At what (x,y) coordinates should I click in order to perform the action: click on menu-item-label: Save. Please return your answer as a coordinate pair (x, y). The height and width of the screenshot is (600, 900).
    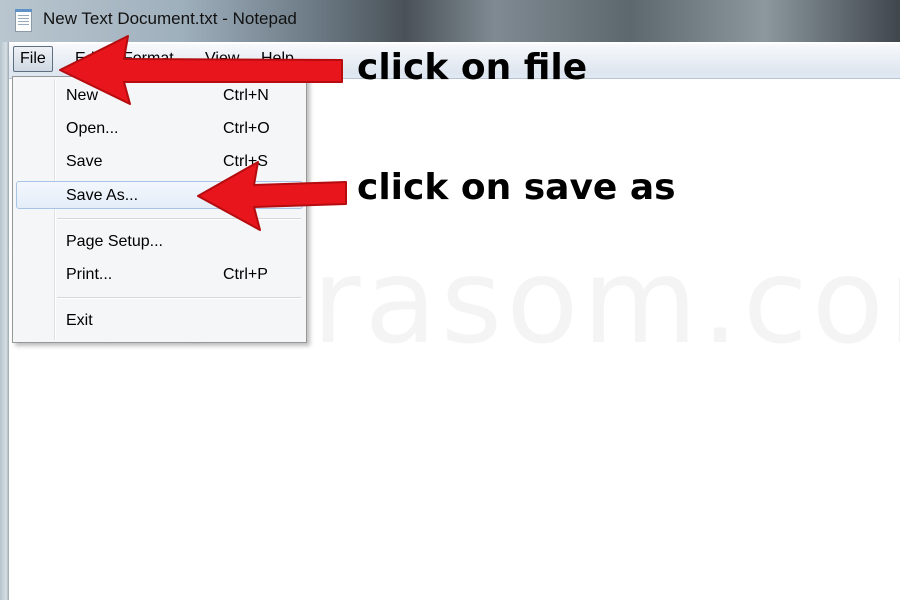
    Looking at the image, I should click on (84, 161).